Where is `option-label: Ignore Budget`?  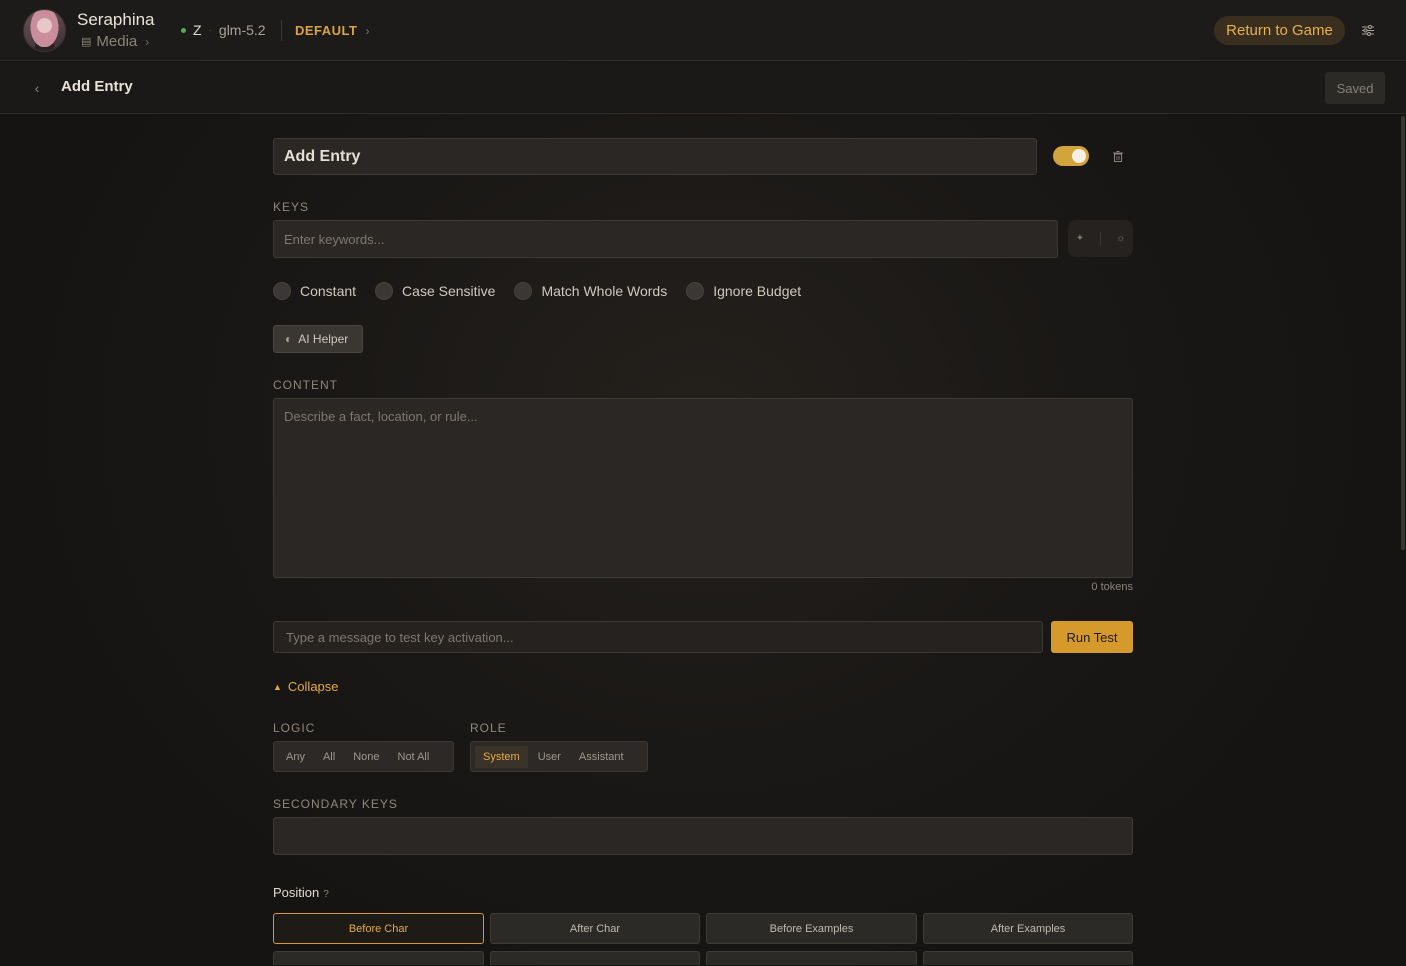
option-label: Ignore Budget is located at coordinates (757, 291).